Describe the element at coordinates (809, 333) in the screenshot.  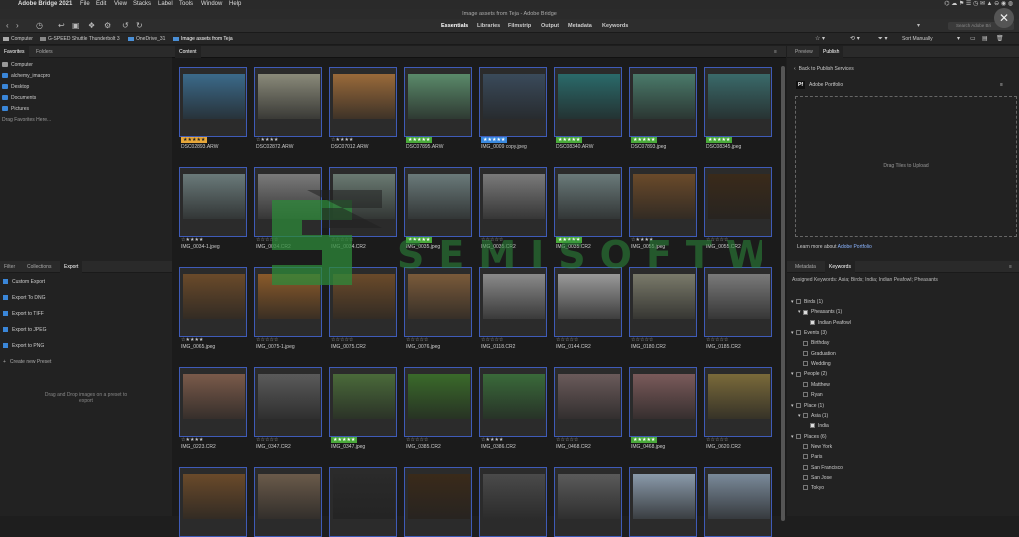
I see `keyword-item: ▾ Events (3)` at that location.